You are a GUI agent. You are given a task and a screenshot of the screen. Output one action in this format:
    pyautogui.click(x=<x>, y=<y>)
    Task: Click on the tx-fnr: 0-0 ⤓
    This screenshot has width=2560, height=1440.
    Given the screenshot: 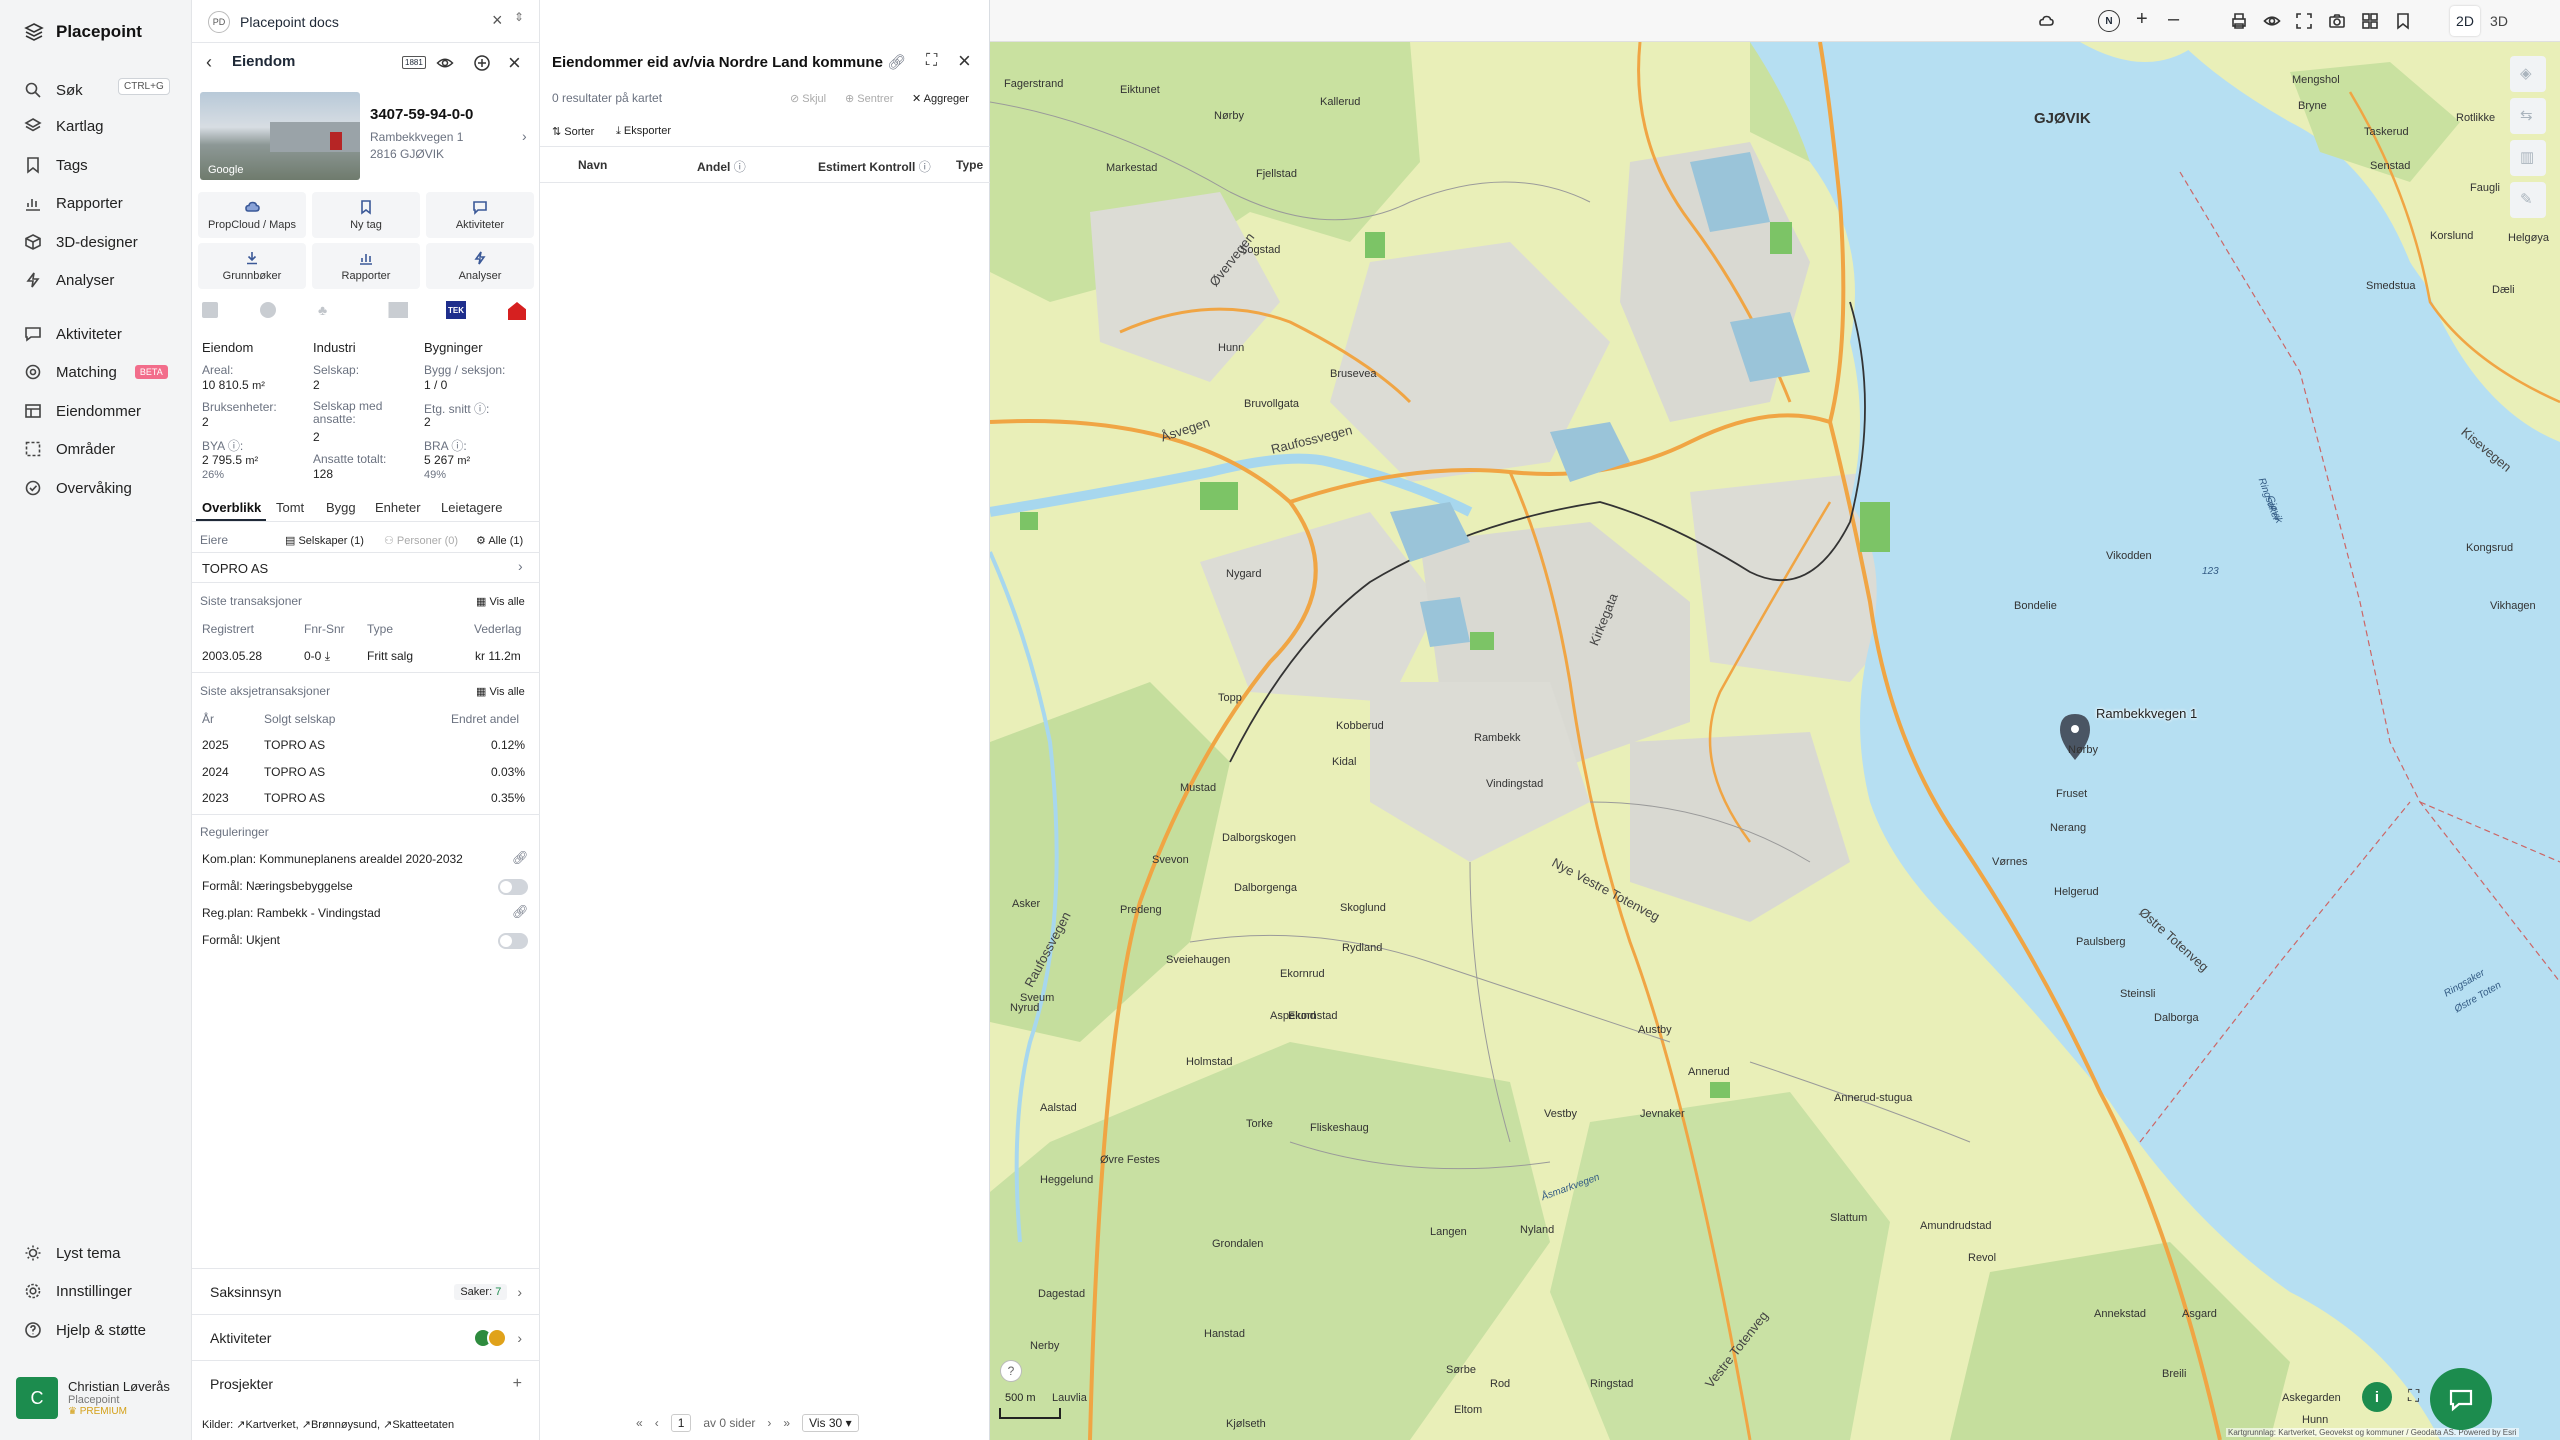 What is the action you would take?
    pyautogui.click(x=317, y=656)
    